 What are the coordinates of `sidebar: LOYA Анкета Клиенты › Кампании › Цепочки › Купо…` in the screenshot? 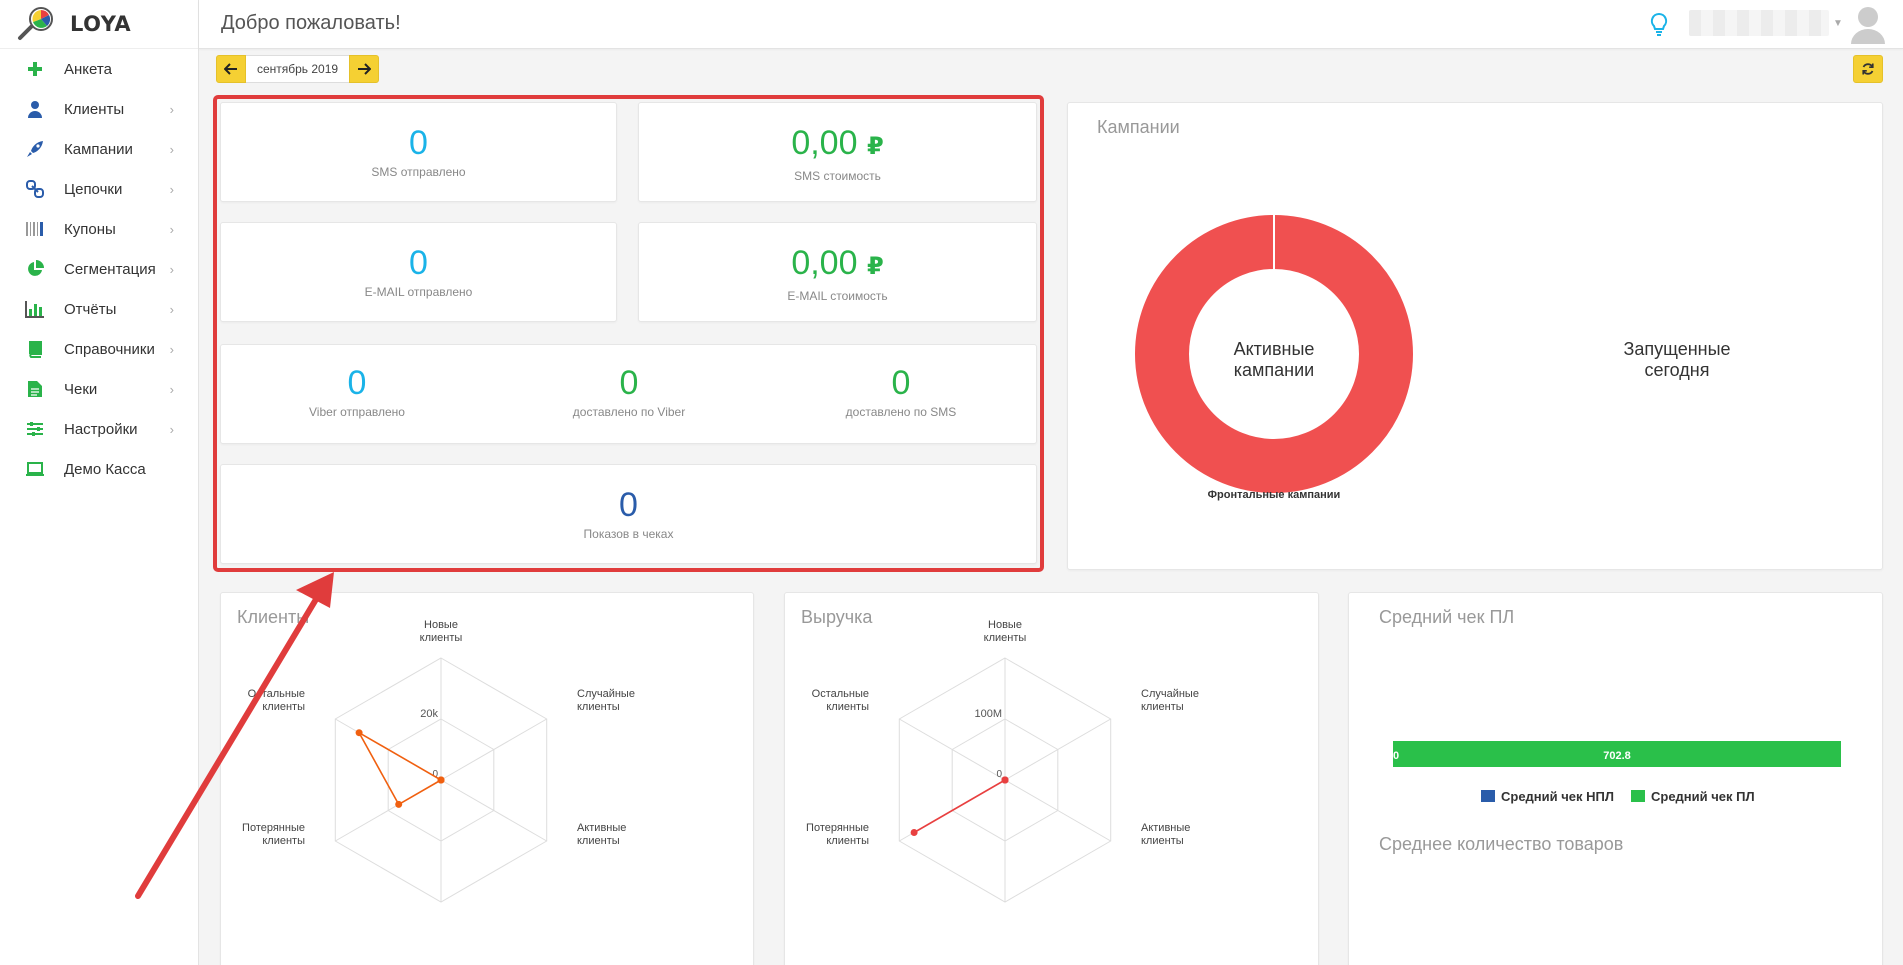 It's located at (99, 482).